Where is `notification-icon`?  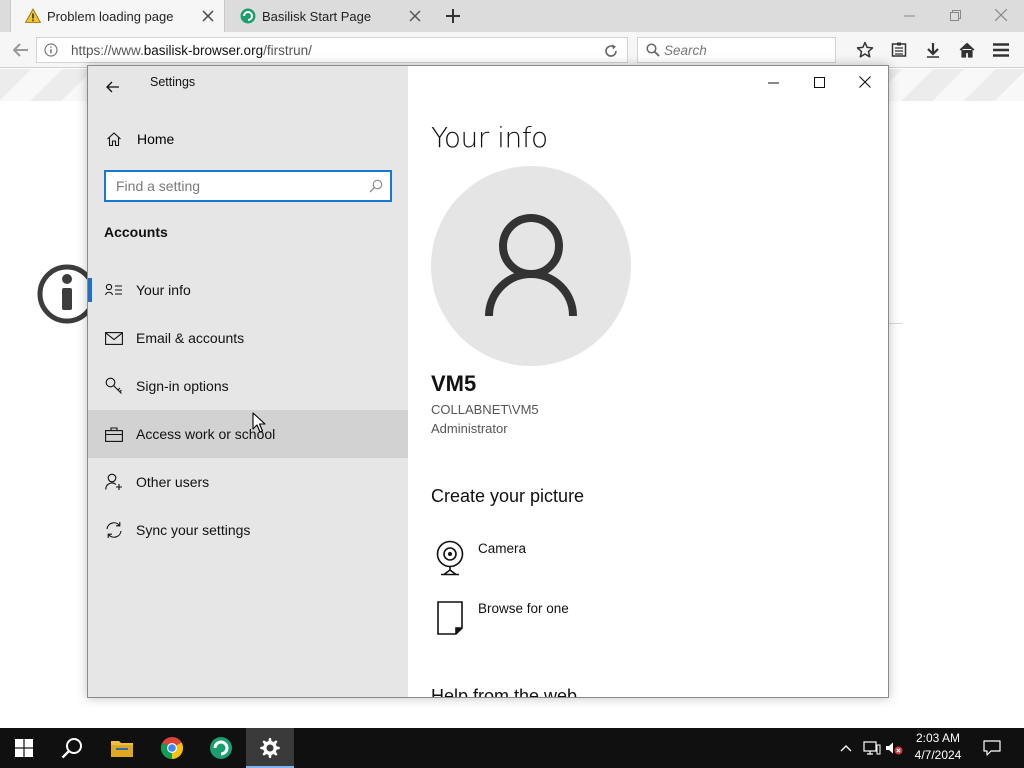 notification-icon is located at coordinates (992, 748).